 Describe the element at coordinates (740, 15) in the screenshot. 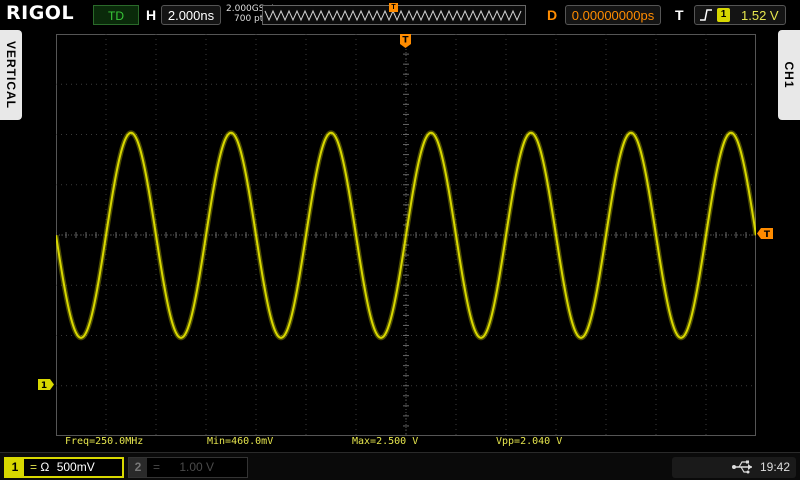

I see `trigger-settings: 1 1.52 V` at that location.